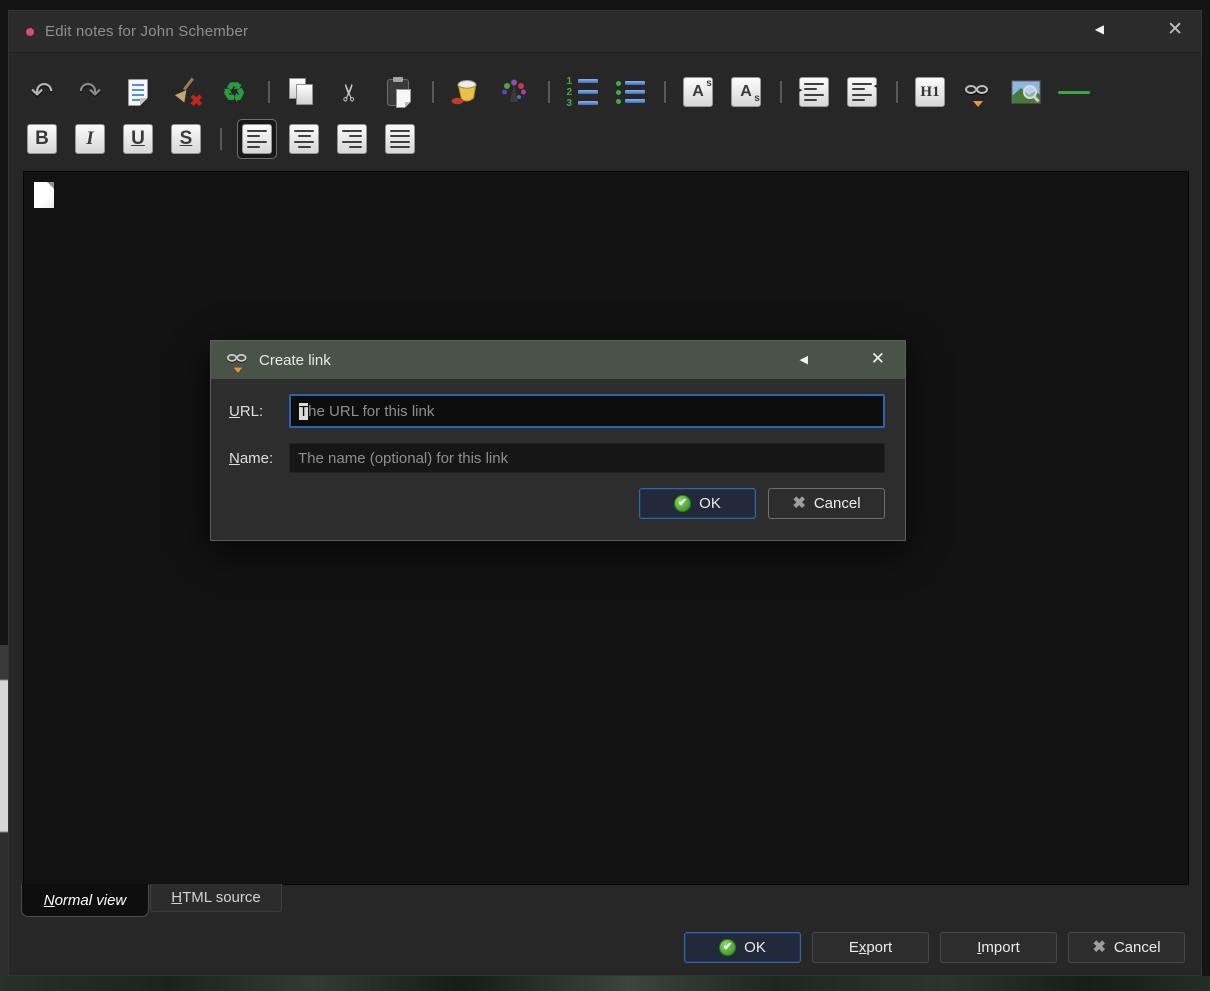  I want to click on color-swatch-tree-icon, so click(514, 90).